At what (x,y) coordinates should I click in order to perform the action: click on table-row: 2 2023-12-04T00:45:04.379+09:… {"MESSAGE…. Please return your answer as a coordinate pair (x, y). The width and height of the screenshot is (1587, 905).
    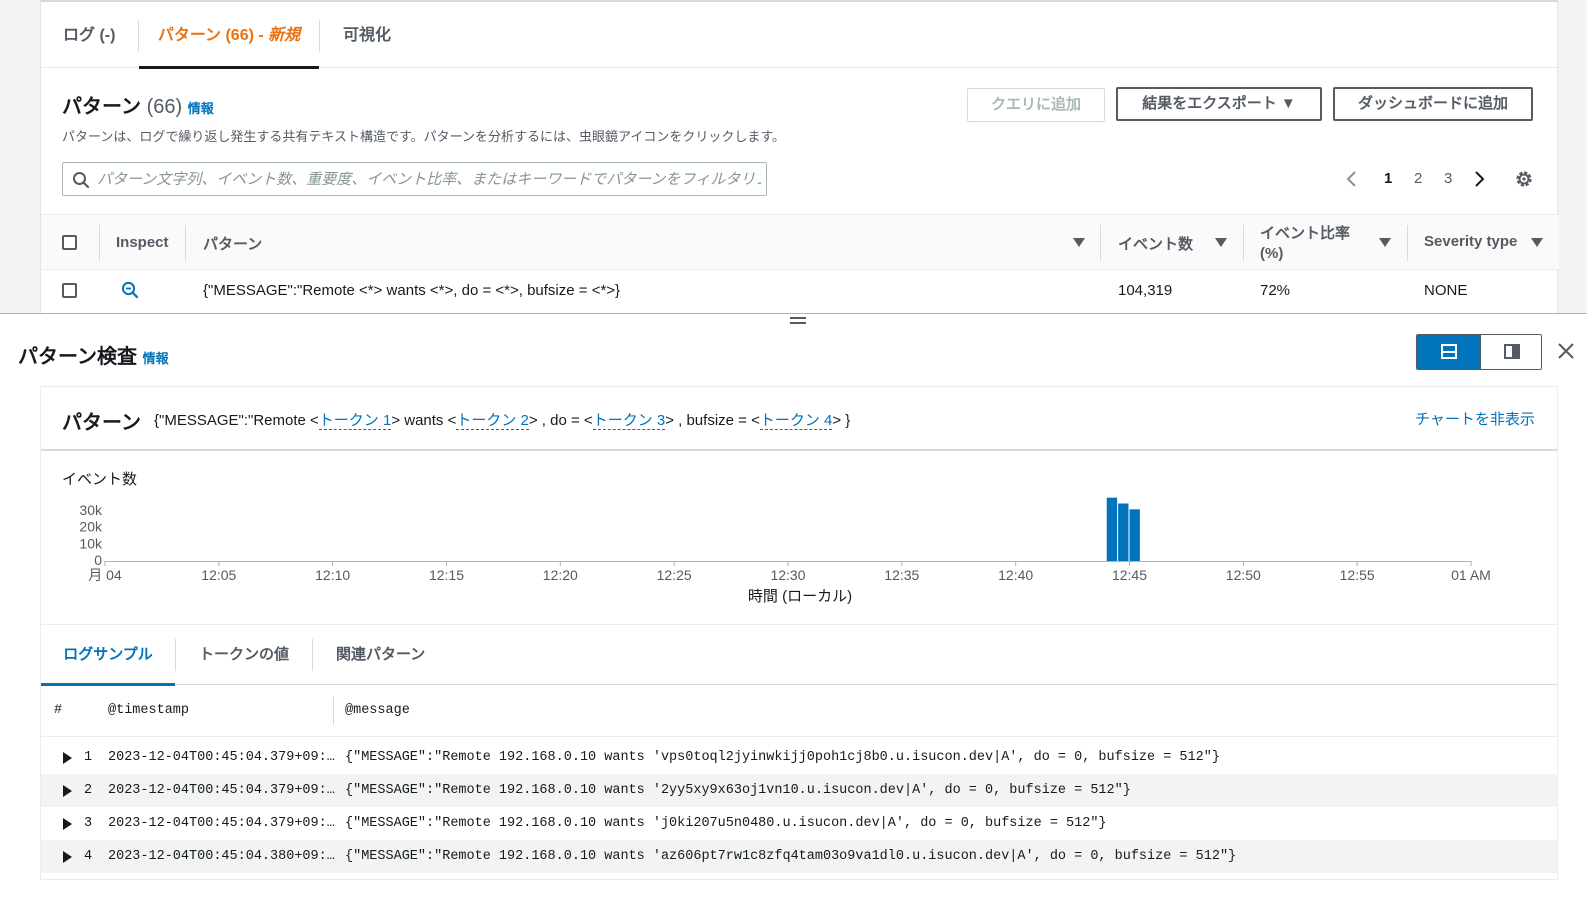
    Looking at the image, I should click on (799, 790).